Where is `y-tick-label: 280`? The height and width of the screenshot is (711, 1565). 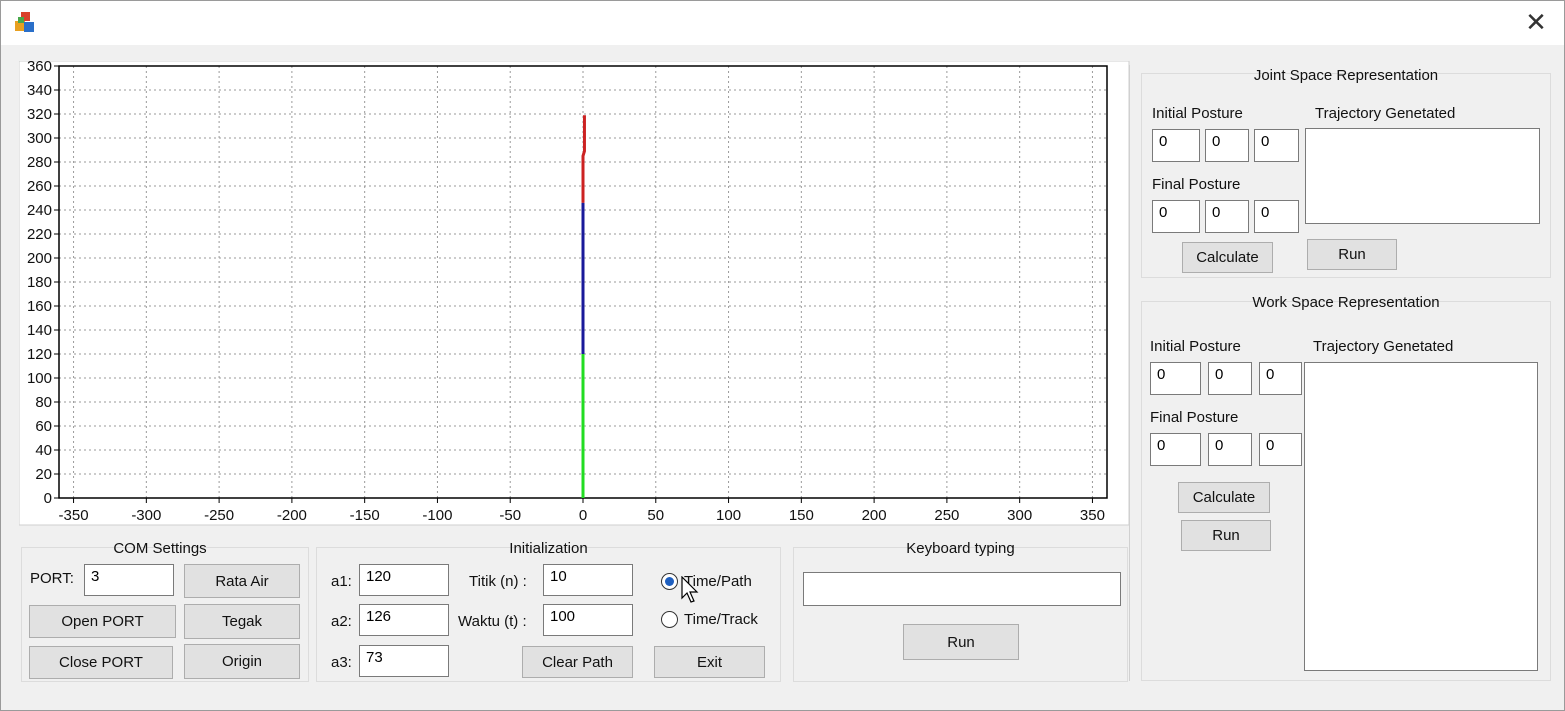 y-tick-label: 280 is located at coordinates (39, 162).